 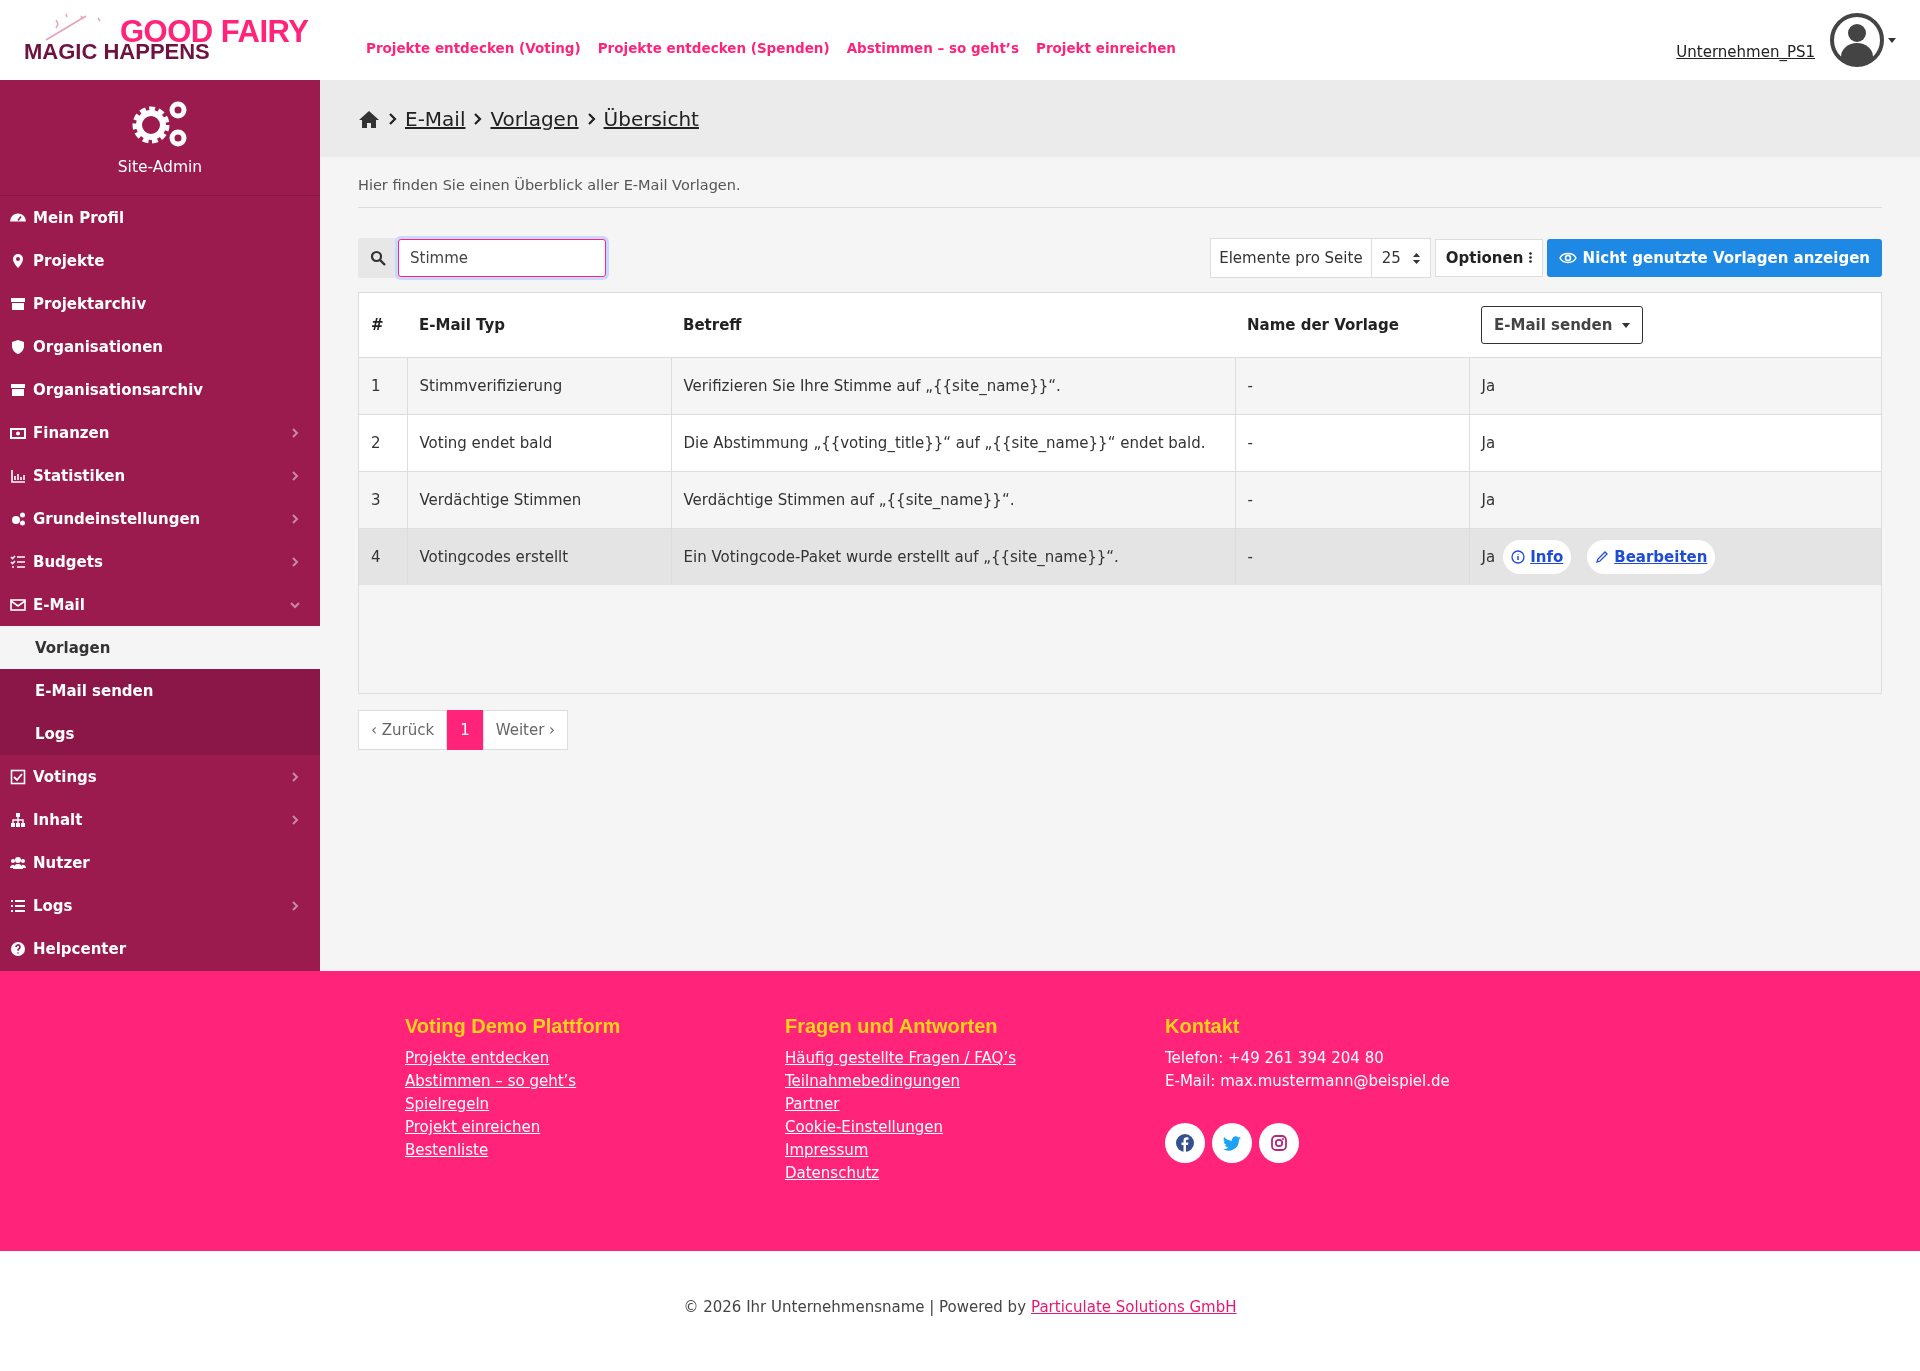 What do you see at coordinates (160, 389) in the screenshot?
I see `sidebar-item: Organisationsarchiv` at bounding box center [160, 389].